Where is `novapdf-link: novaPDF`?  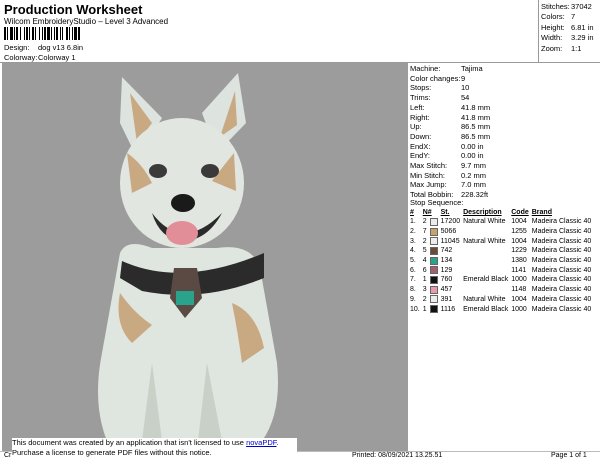 novapdf-link: novaPDF is located at coordinates (261, 442).